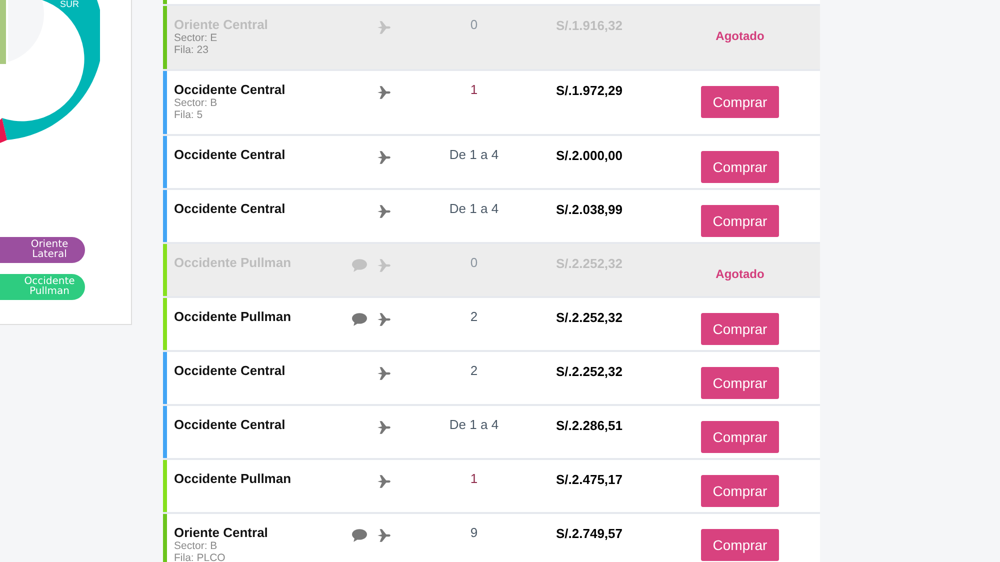  What do you see at coordinates (474, 532) in the screenshot?
I see `quantity-text: 9` at bounding box center [474, 532].